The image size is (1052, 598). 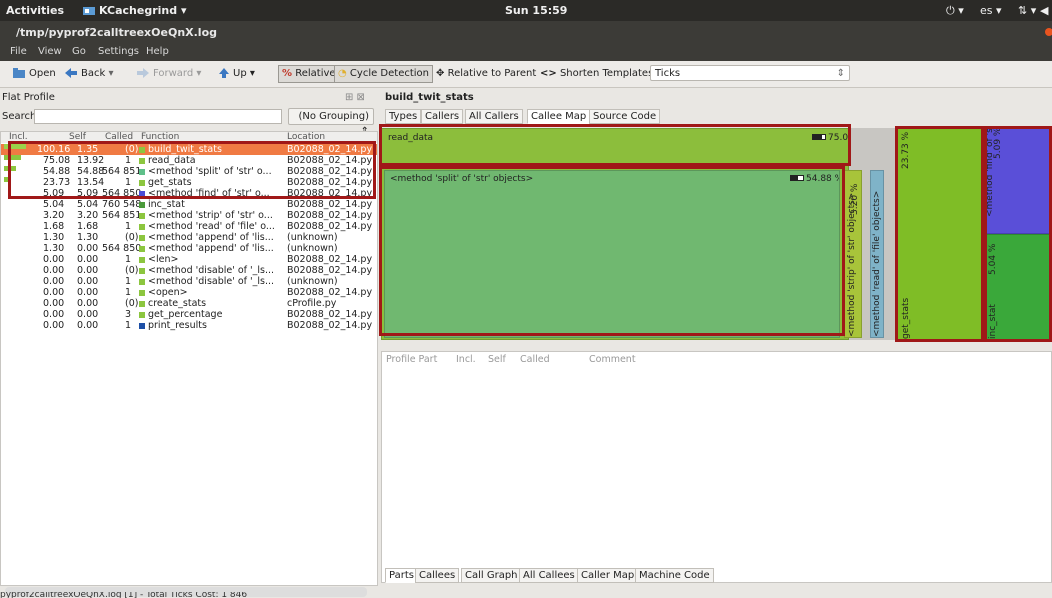 I want to click on map-cell-inc-stat: inc_stat 5.04 %, so click(x=1018, y=287).